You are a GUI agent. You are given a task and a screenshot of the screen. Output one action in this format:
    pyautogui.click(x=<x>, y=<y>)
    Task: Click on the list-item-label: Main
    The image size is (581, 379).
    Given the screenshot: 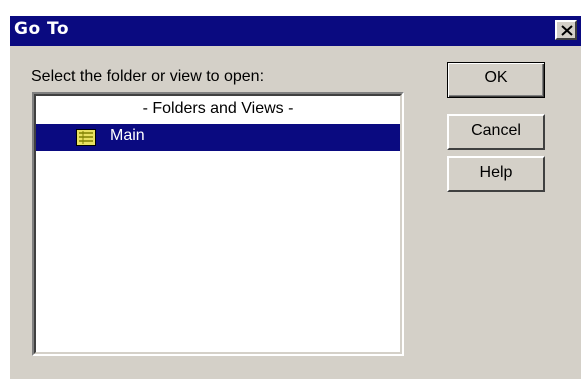 What is the action you would take?
    pyautogui.click(x=127, y=135)
    